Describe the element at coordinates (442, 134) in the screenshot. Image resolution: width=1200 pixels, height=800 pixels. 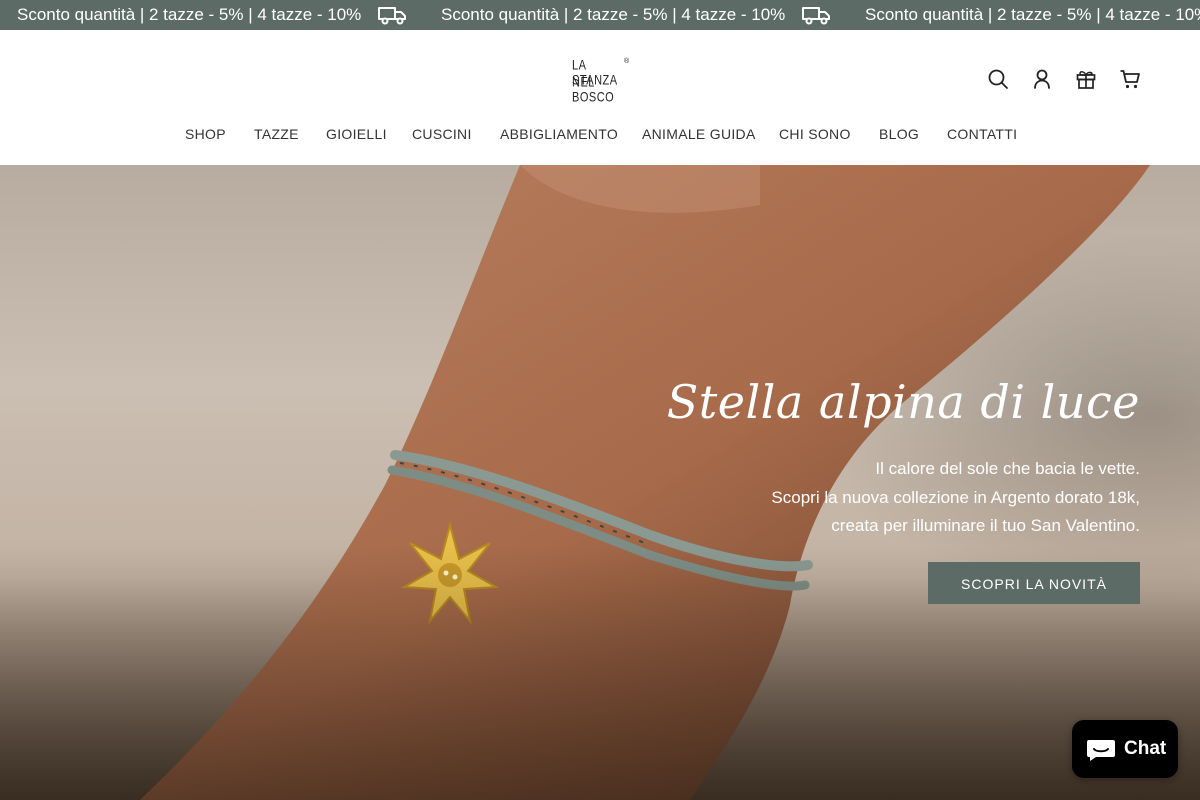
I see `nav-item-cuscini: CUSCINI` at that location.